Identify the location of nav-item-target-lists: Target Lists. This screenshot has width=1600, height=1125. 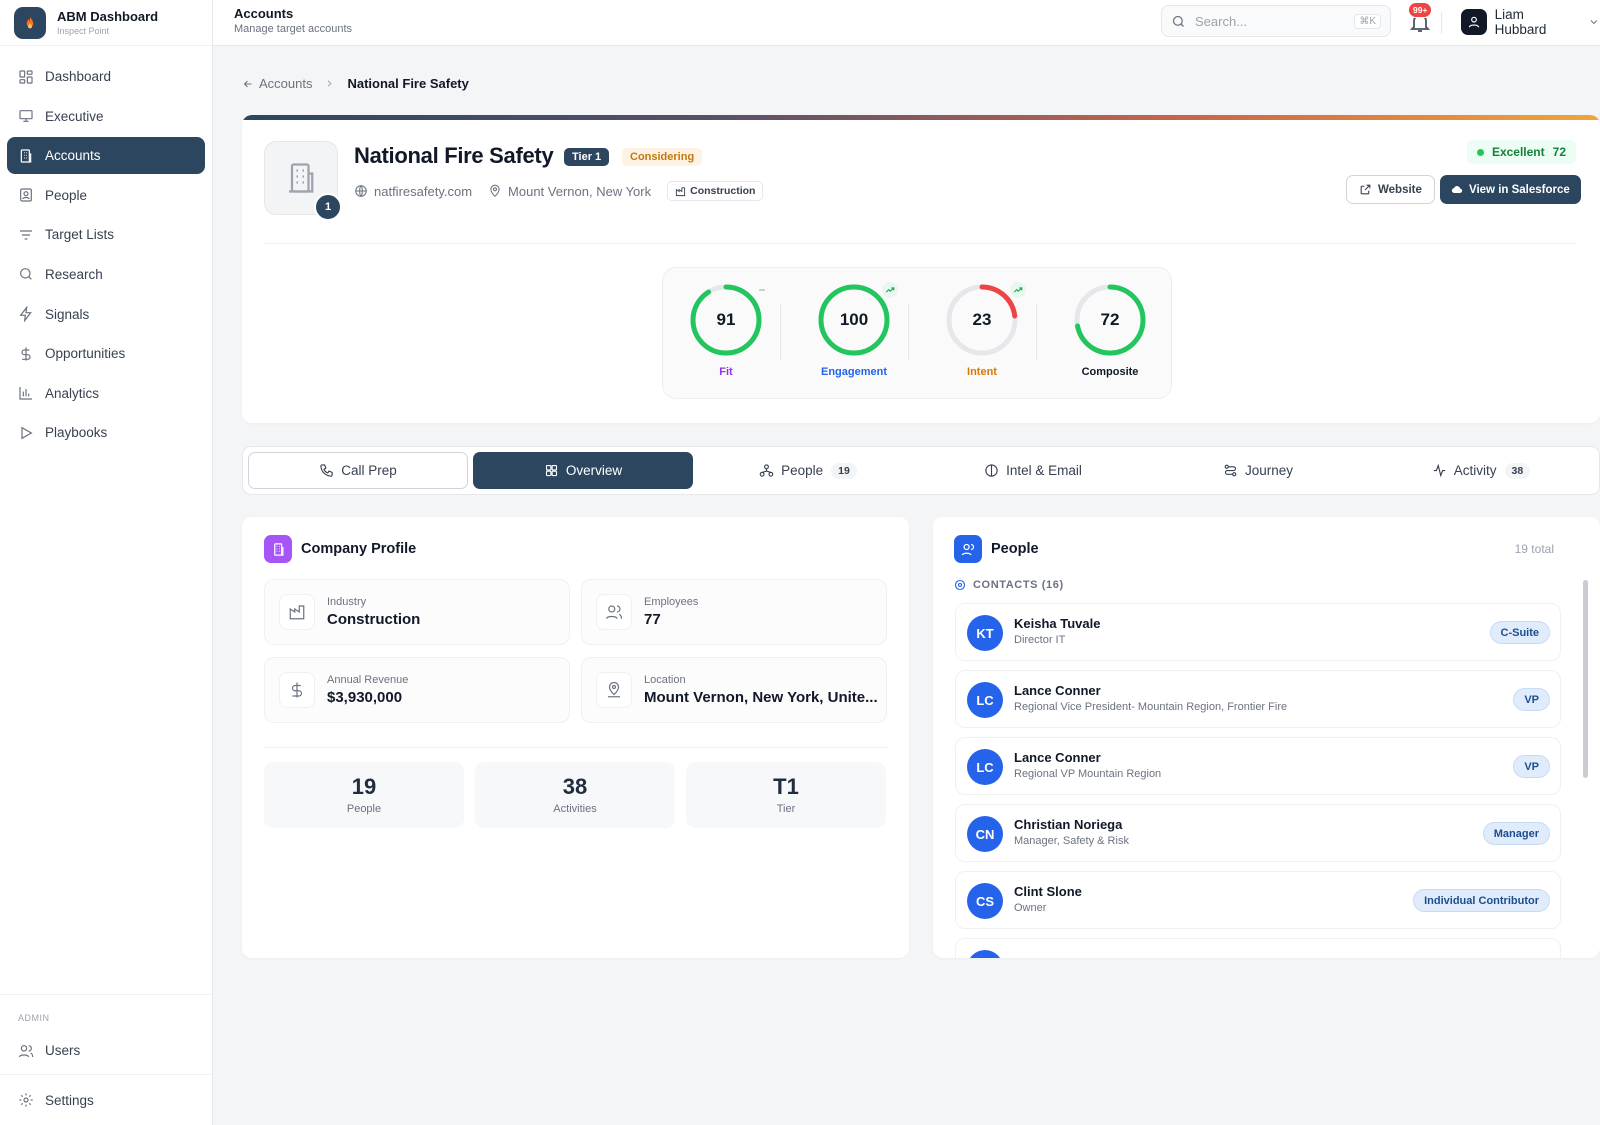
(106, 234).